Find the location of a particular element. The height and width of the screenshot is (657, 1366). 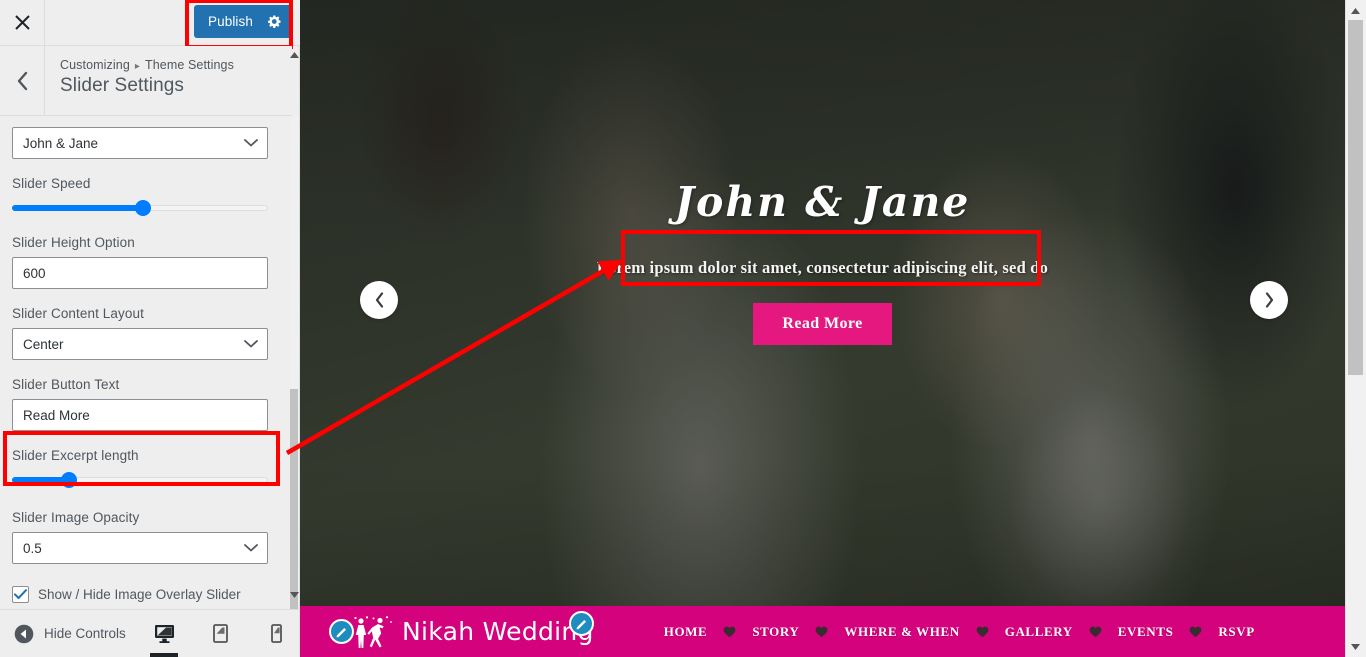

menu-item-rsvp: RSVP is located at coordinates (1236, 632).